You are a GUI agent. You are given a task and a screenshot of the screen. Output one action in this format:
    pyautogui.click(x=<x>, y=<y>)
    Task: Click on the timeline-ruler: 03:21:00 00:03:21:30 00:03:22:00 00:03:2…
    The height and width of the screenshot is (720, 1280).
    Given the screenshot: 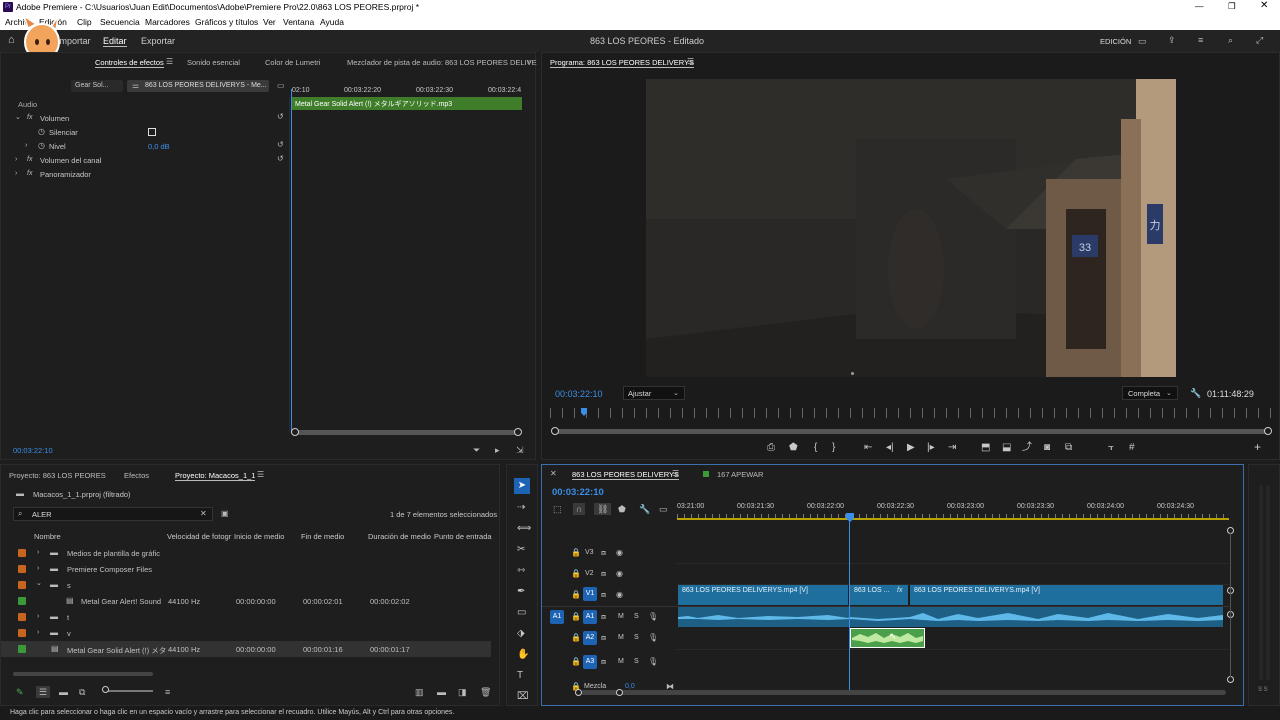 What is the action you would take?
    pyautogui.click(x=953, y=511)
    